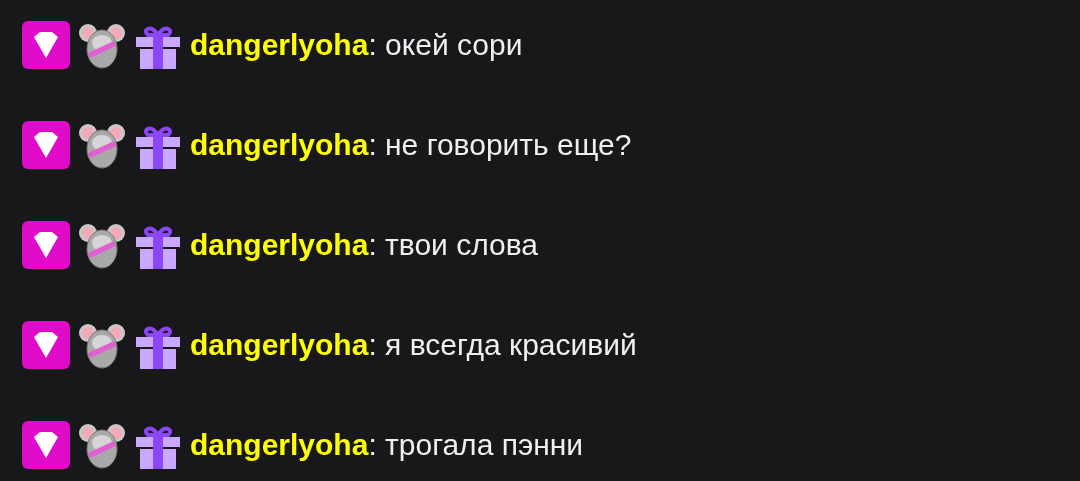 The image size is (1080, 481). What do you see at coordinates (364, 245) in the screenshot?
I see `chat-message: dangerlyoha: твои слова` at bounding box center [364, 245].